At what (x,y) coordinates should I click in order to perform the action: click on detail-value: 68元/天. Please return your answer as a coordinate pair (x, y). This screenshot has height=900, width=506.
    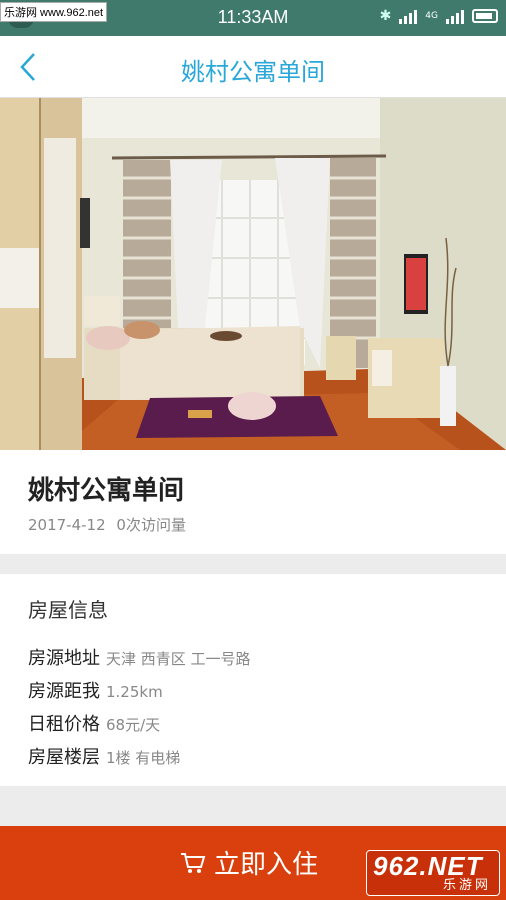
    Looking at the image, I should click on (133, 725).